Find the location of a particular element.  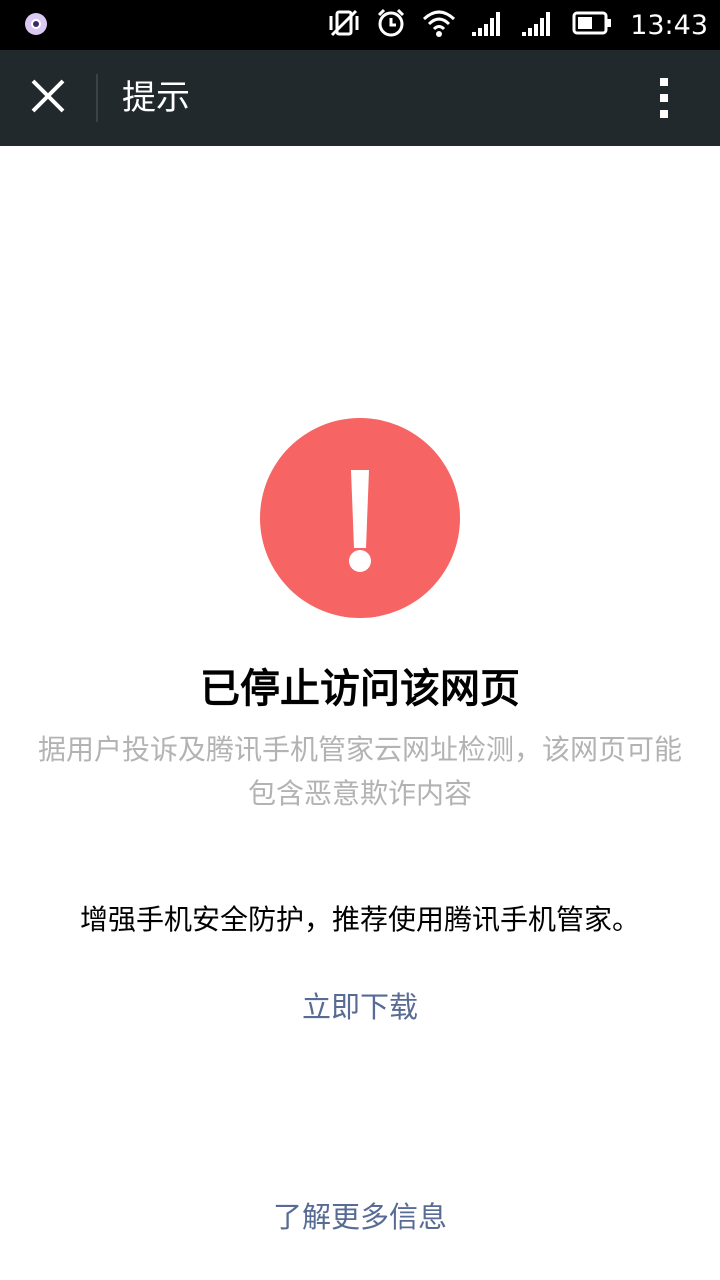

alarm-icon is located at coordinates (391, 25).